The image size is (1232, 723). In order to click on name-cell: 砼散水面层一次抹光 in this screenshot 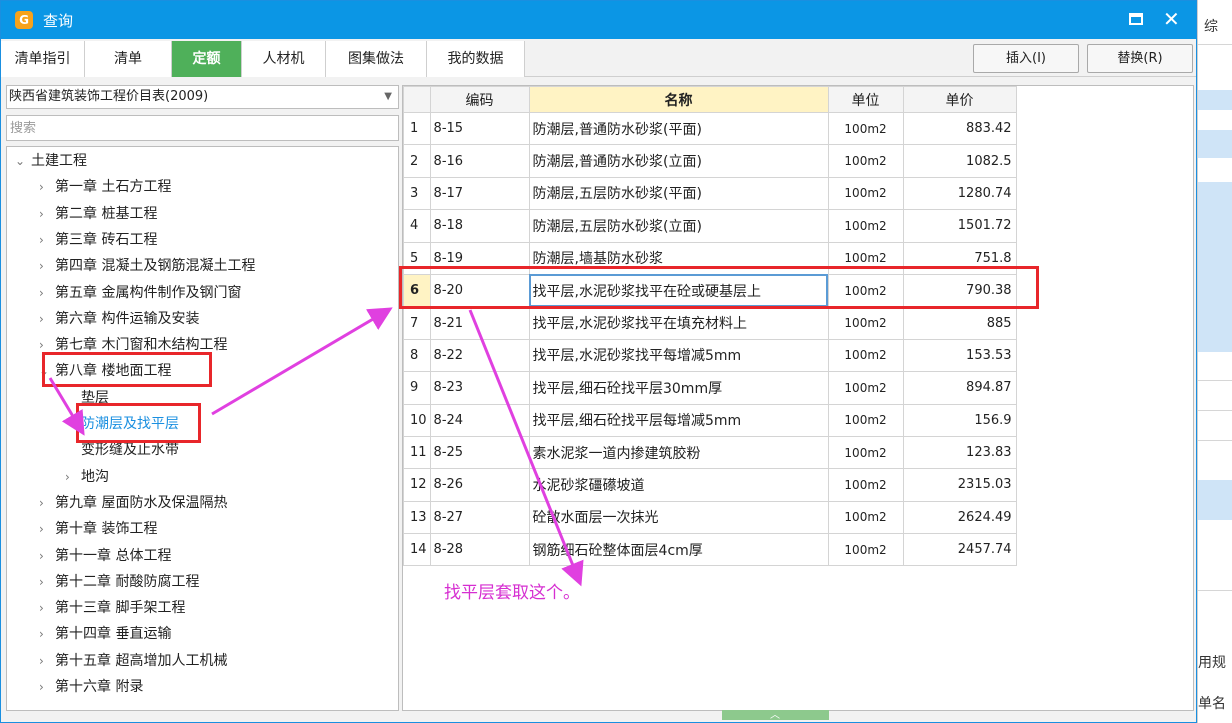, I will do `click(678, 517)`.